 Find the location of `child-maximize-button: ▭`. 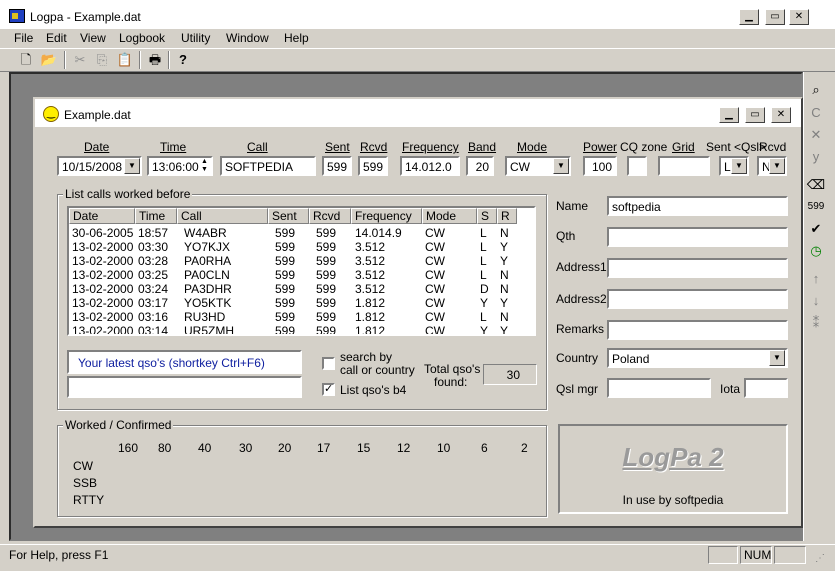

child-maximize-button: ▭ is located at coordinates (755, 115).